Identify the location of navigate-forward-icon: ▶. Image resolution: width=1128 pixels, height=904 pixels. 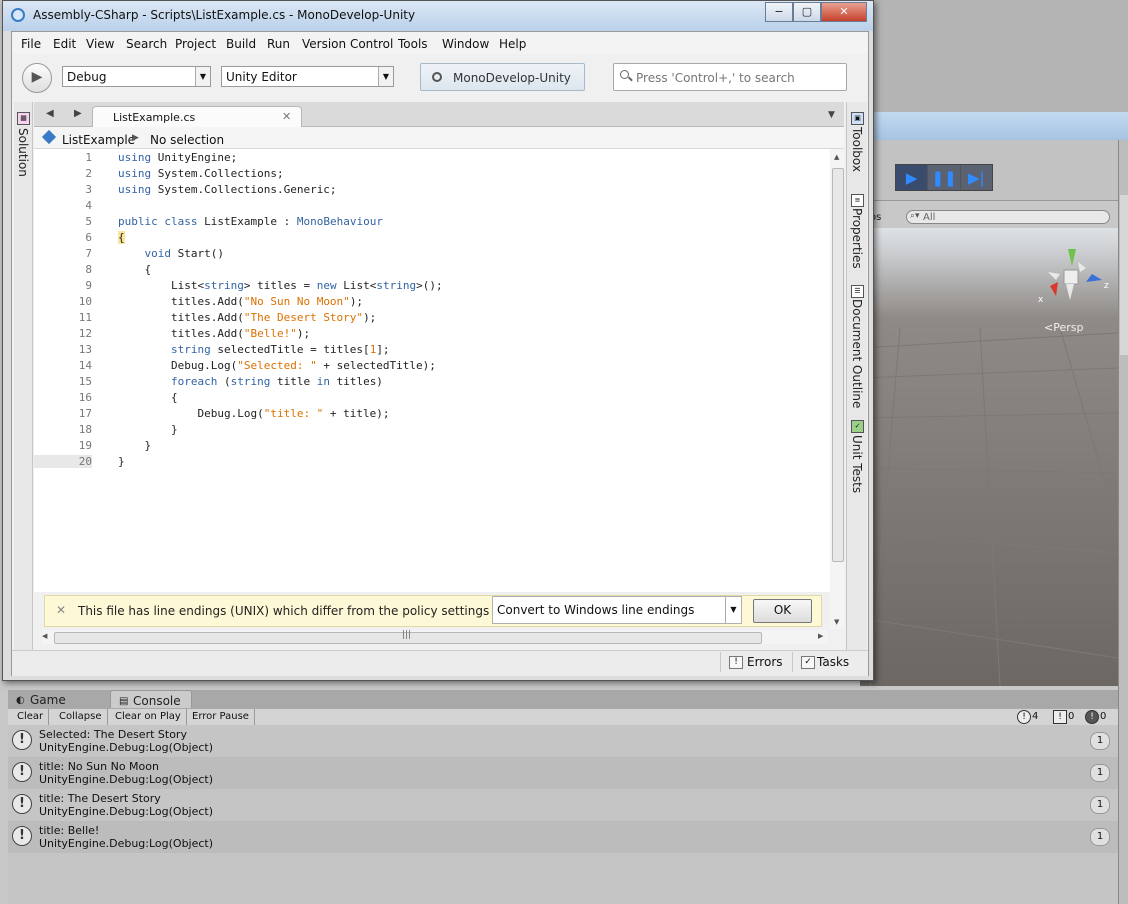
(78, 113).